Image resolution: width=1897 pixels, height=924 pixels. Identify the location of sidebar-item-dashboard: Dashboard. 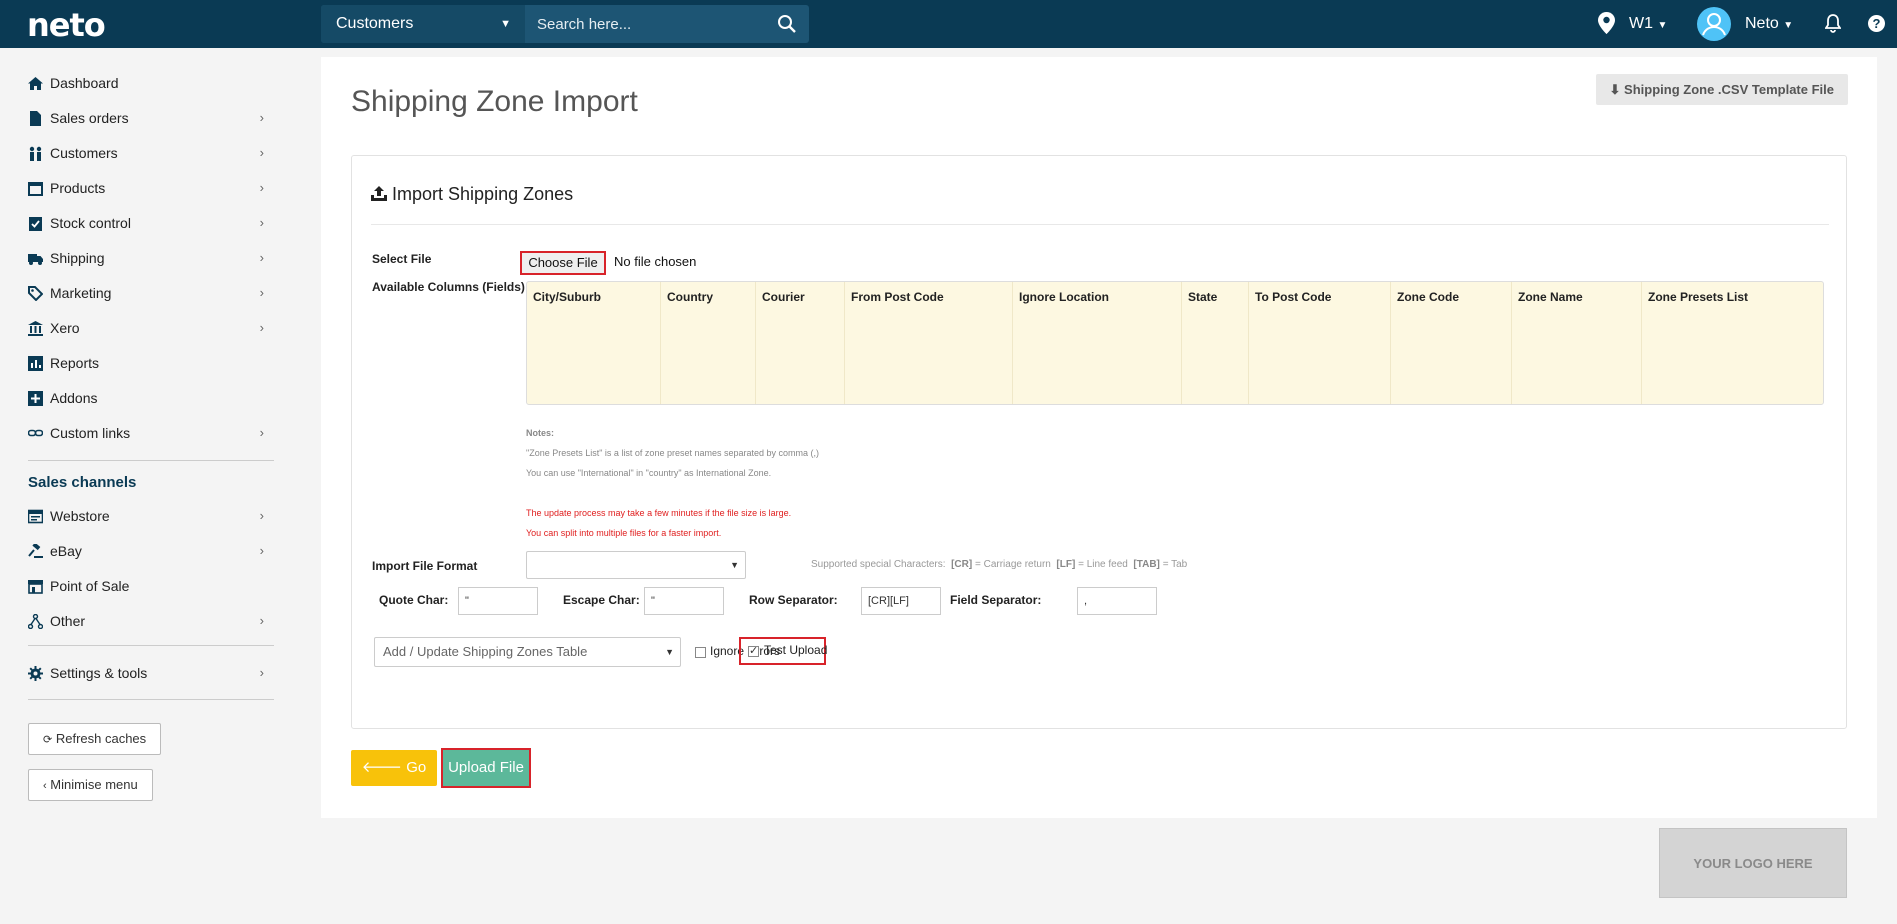
(151, 83).